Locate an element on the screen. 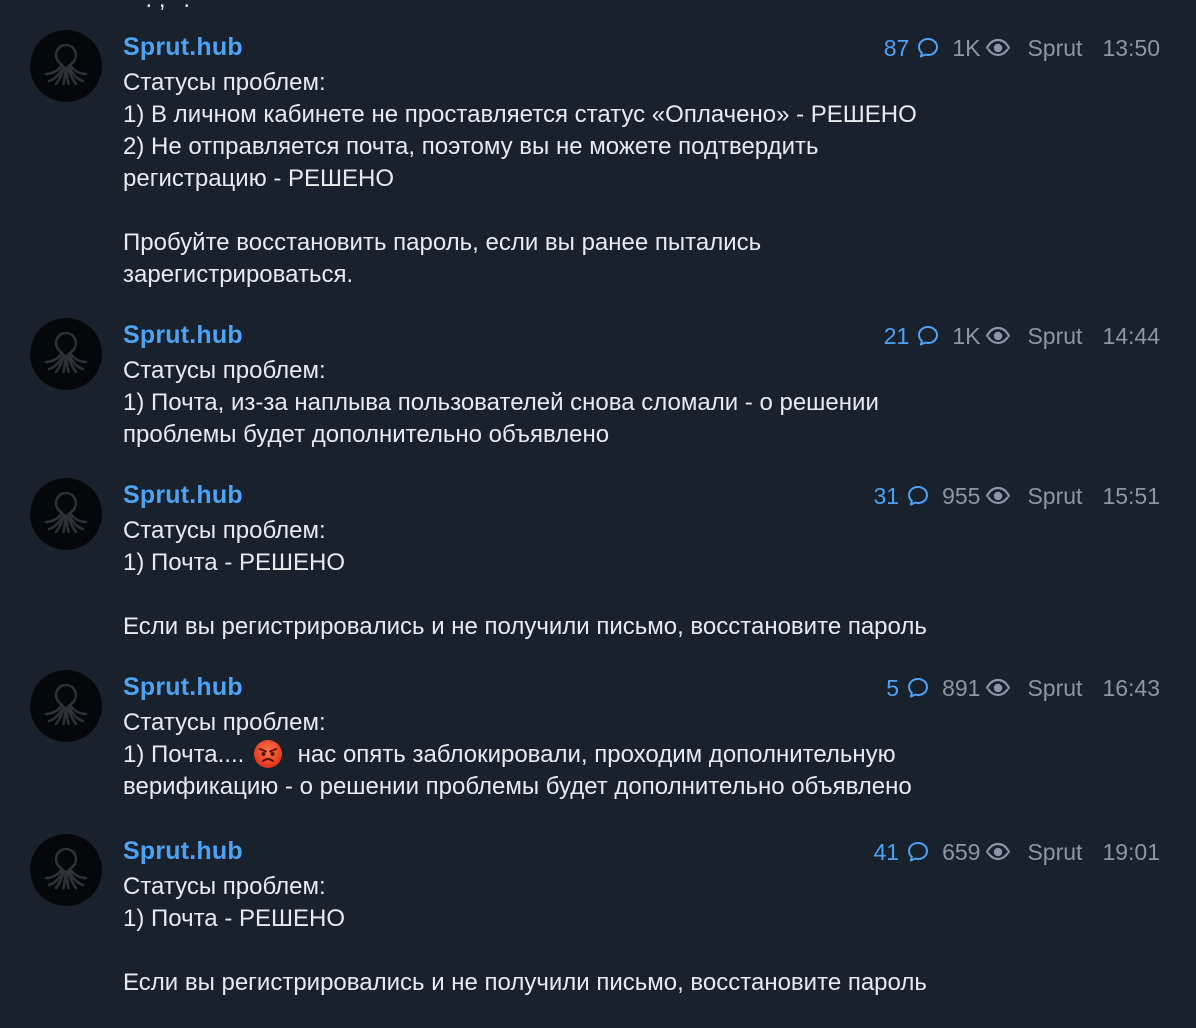 This screenshot has height=1028, width=1196. post-time: 16:43 is located at coordinates (1131, 687).